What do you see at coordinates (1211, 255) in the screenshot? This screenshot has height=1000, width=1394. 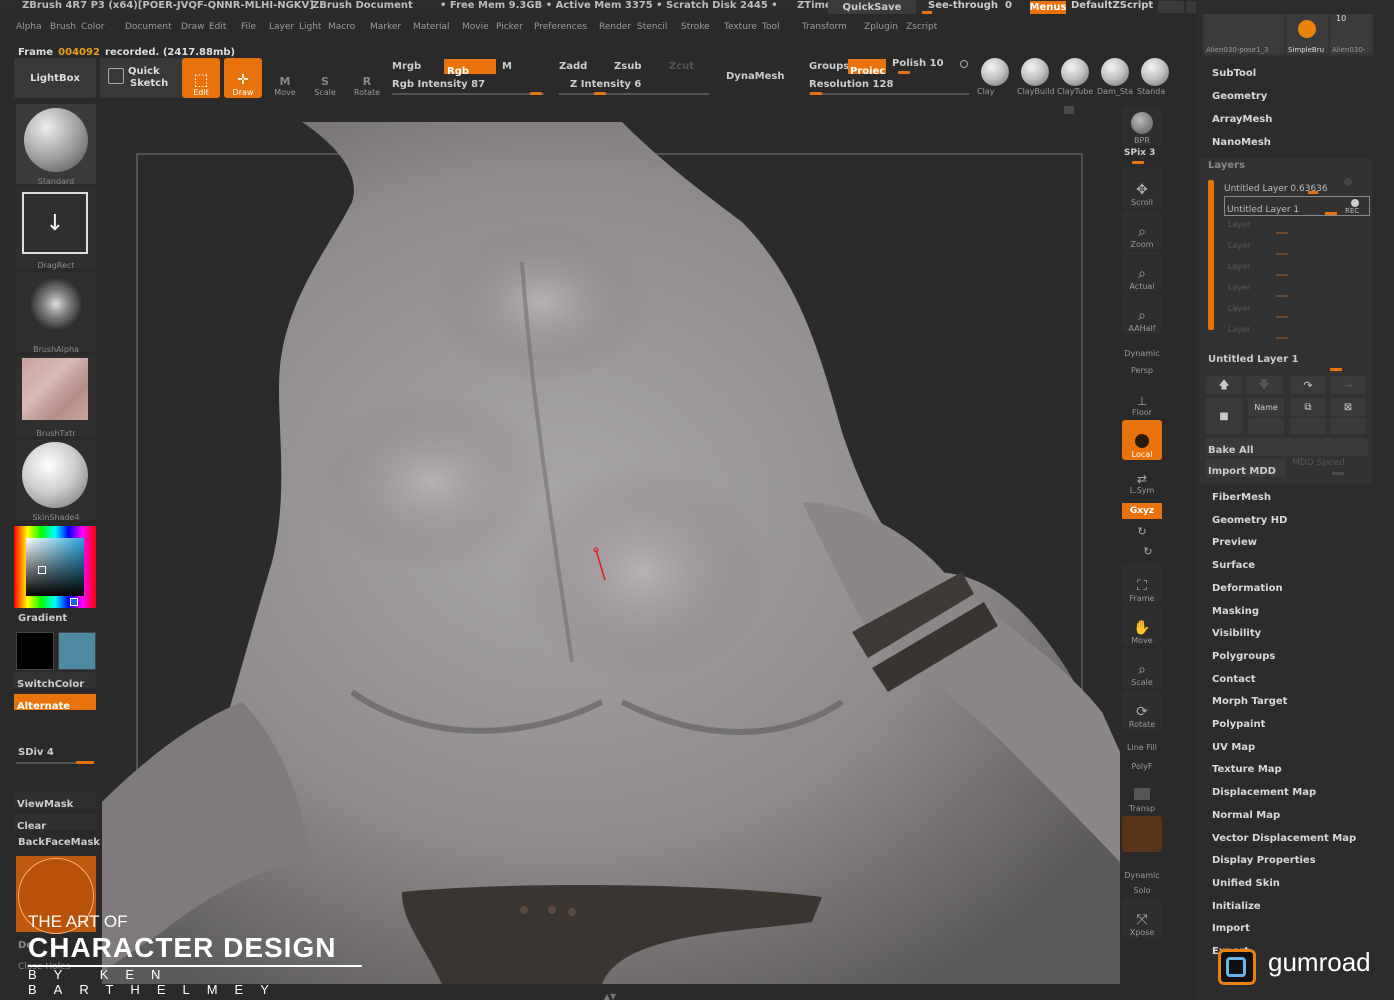 I see `layers-scrollbar` at bounding box center [1211, 255].